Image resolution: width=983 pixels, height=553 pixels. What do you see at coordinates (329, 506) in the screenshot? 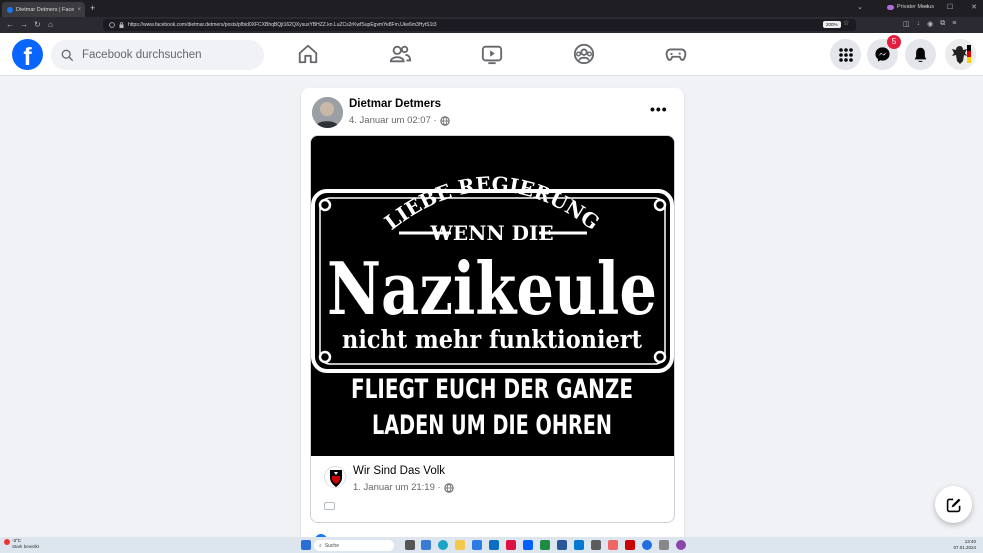
I see `reaction-placeholder-icon` at bounding box center [329, 506].